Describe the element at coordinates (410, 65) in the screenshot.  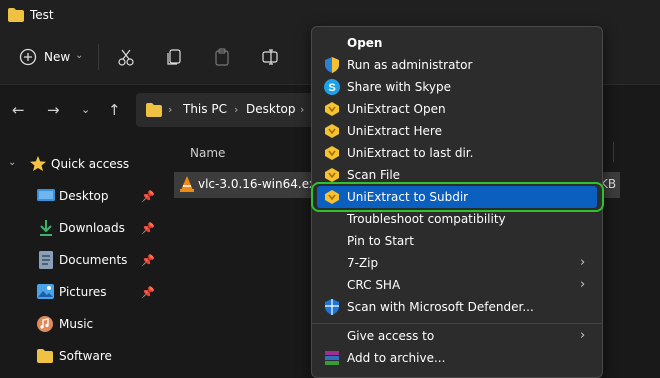
I see `menu-item-label: Run as administrator` at that location.